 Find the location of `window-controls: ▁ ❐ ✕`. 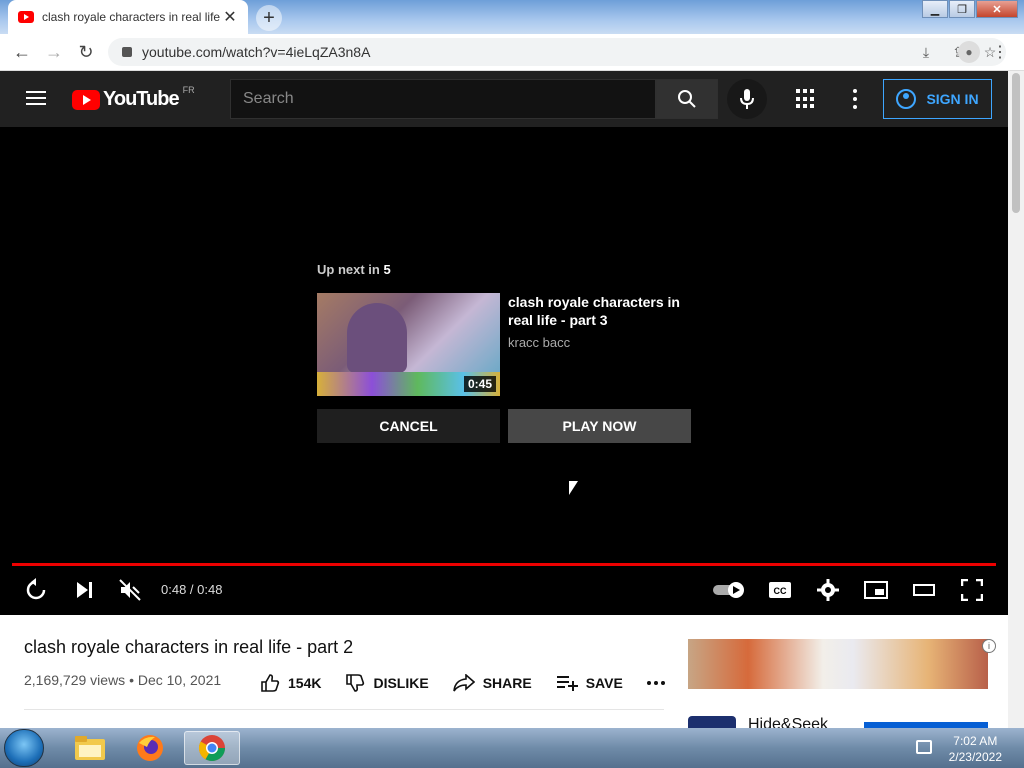

window-controls: ▁ ❐ ✕ is located at coordinates (969, 9).